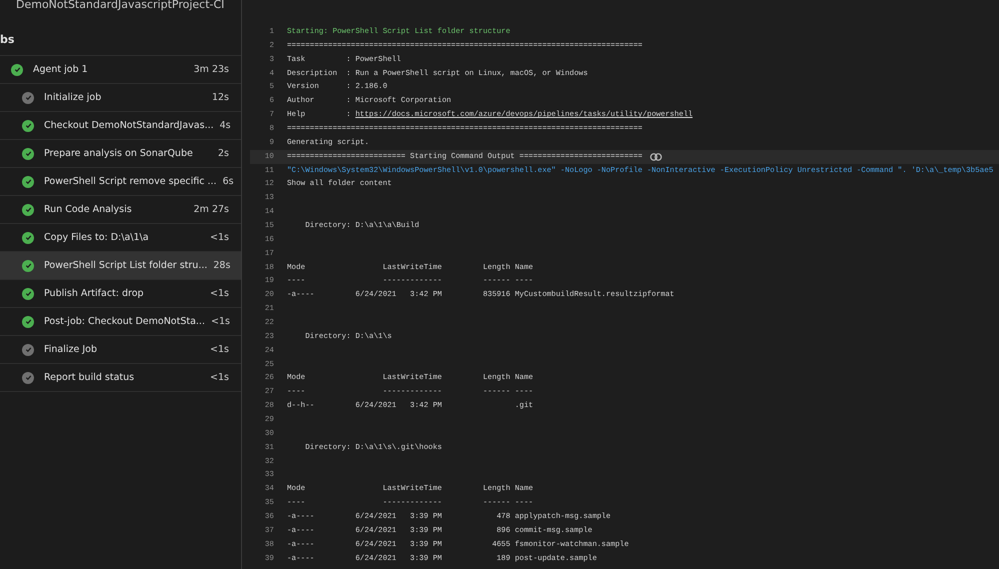 This screenshot has width=999, height=569. What do you see at coordinates (656, 156) in the screenshot?
I see `link-icon` at bounding box center [656, 156].